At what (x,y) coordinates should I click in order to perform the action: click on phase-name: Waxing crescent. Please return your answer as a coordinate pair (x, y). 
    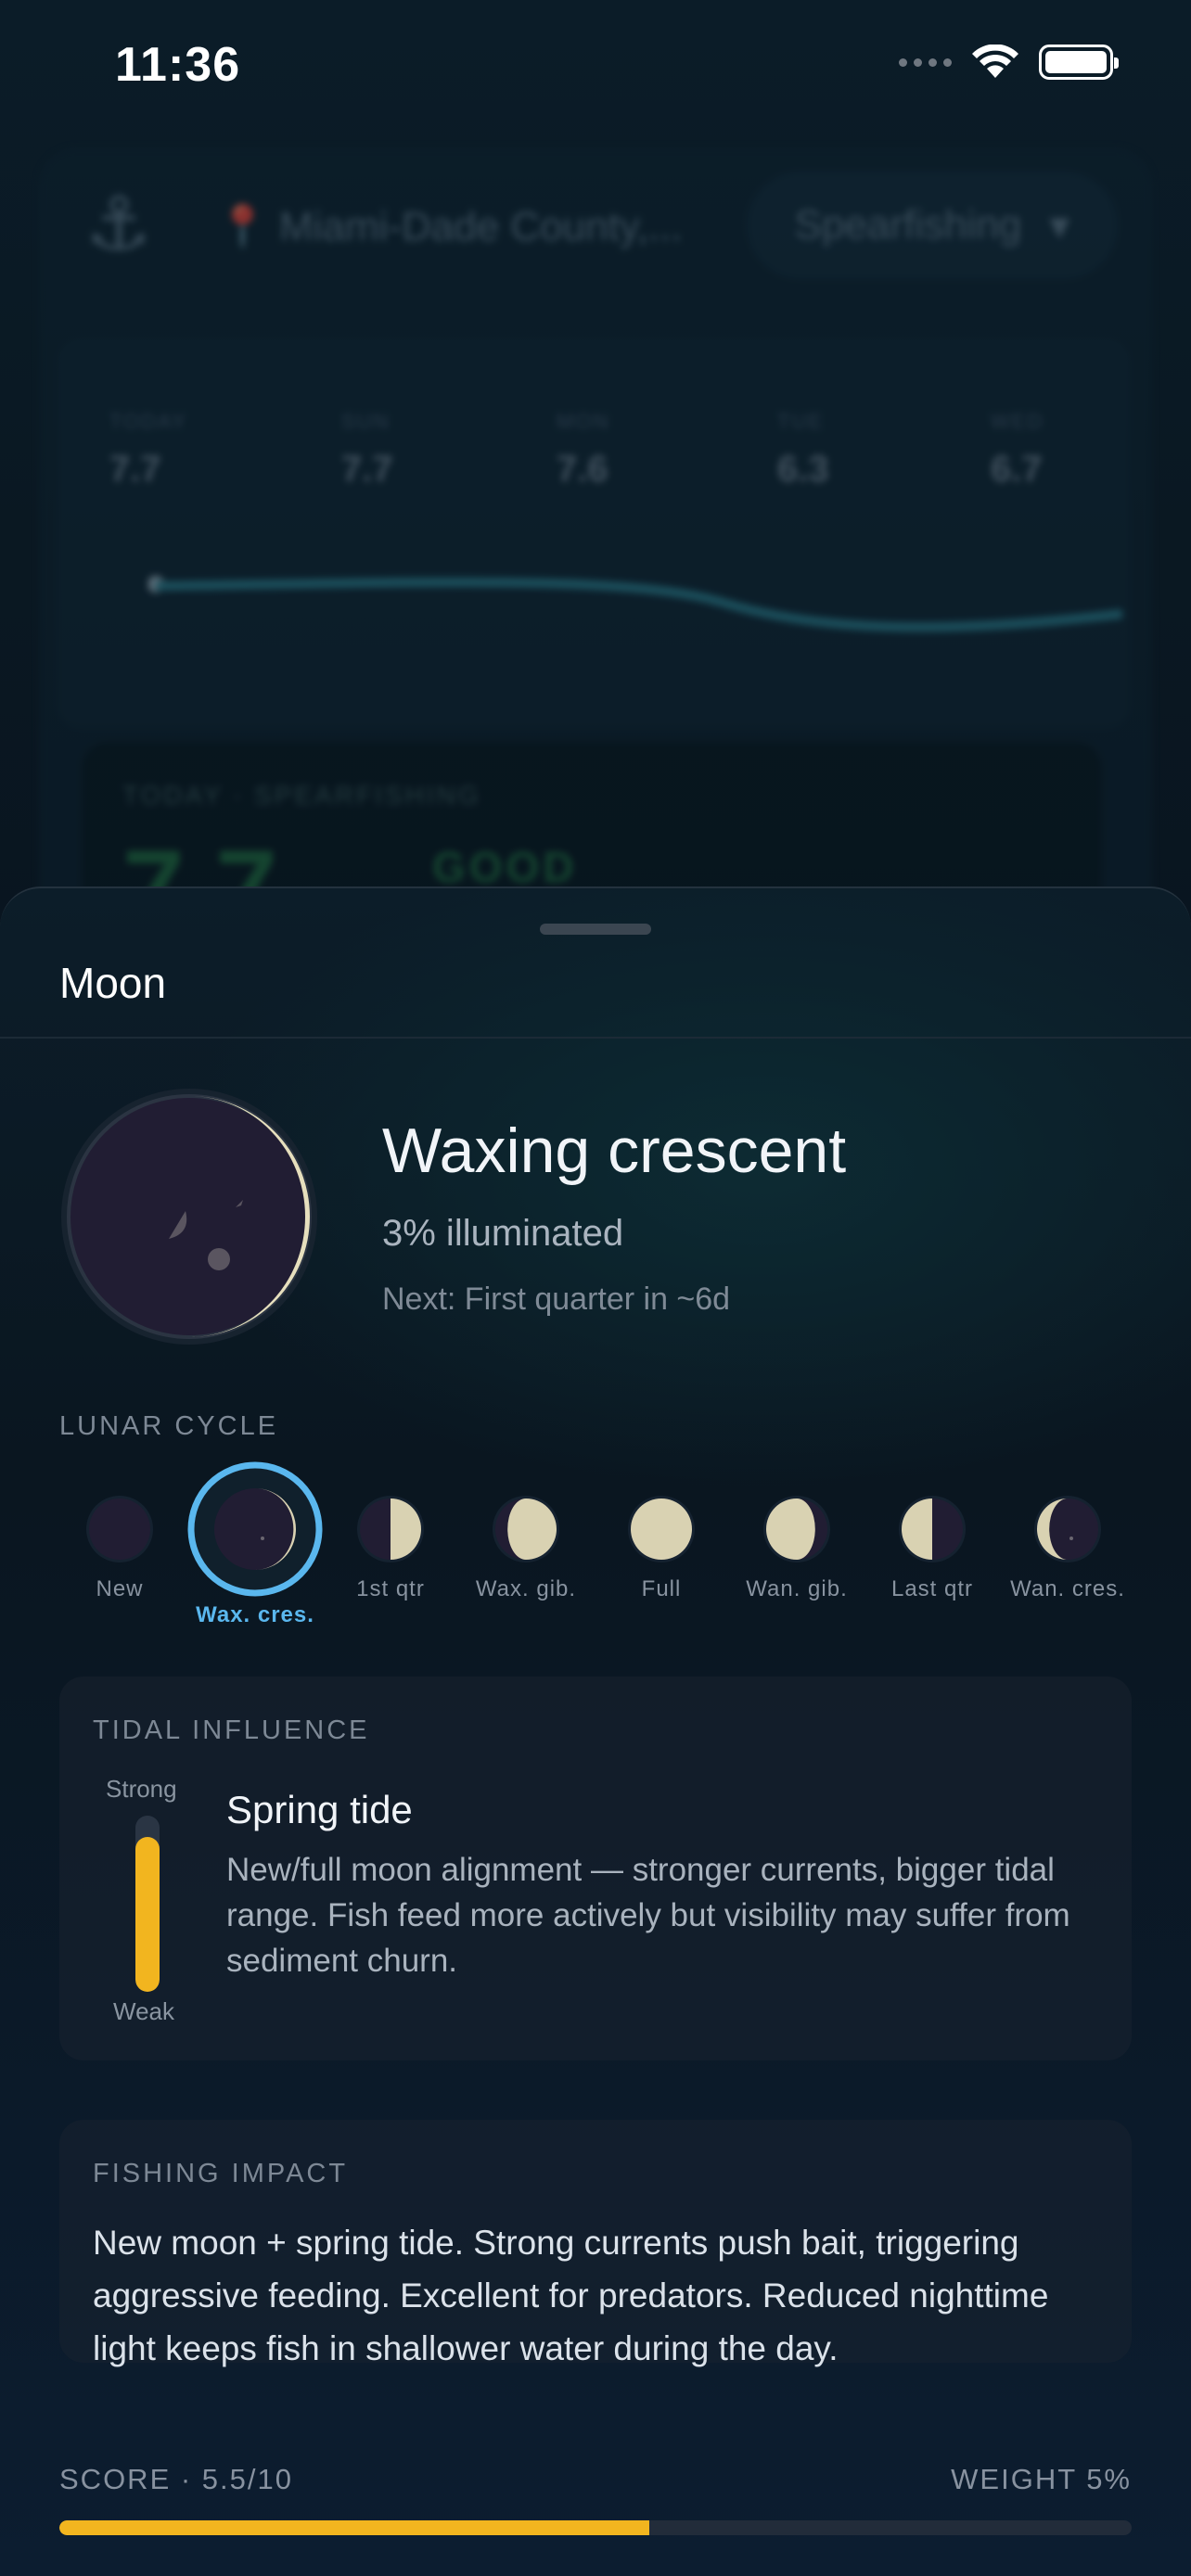
    Looking at the image, I should click on (614, 1151).